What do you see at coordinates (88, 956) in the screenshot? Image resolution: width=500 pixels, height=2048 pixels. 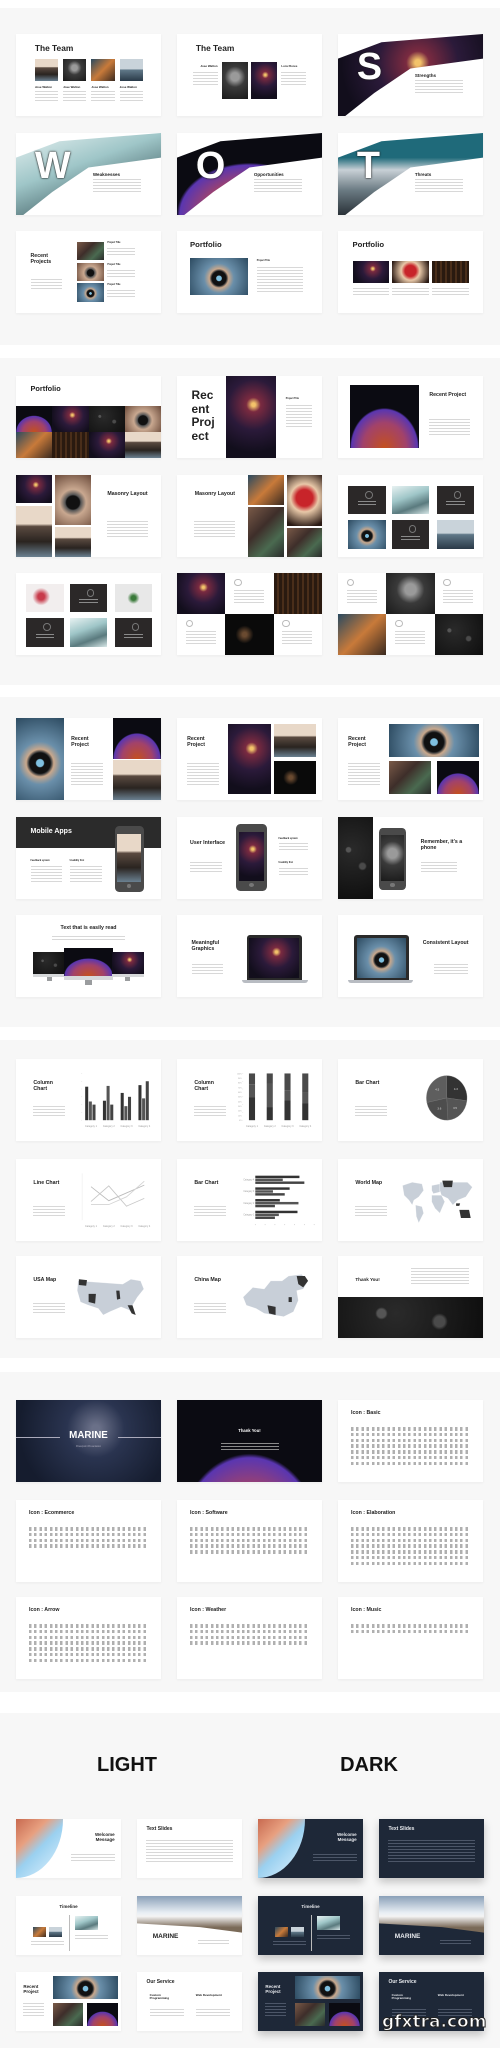 I see `slide-textMonitors: Text that is easily read` at bounding box center [88, 956].